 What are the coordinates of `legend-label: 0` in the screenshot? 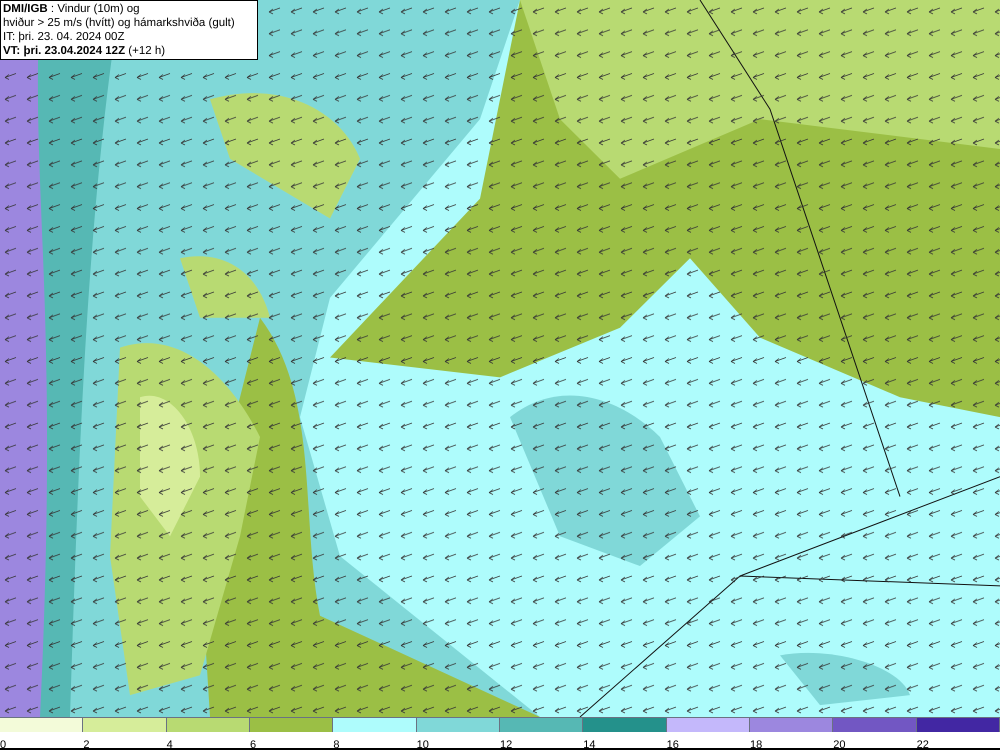 It's located at (3, 745).